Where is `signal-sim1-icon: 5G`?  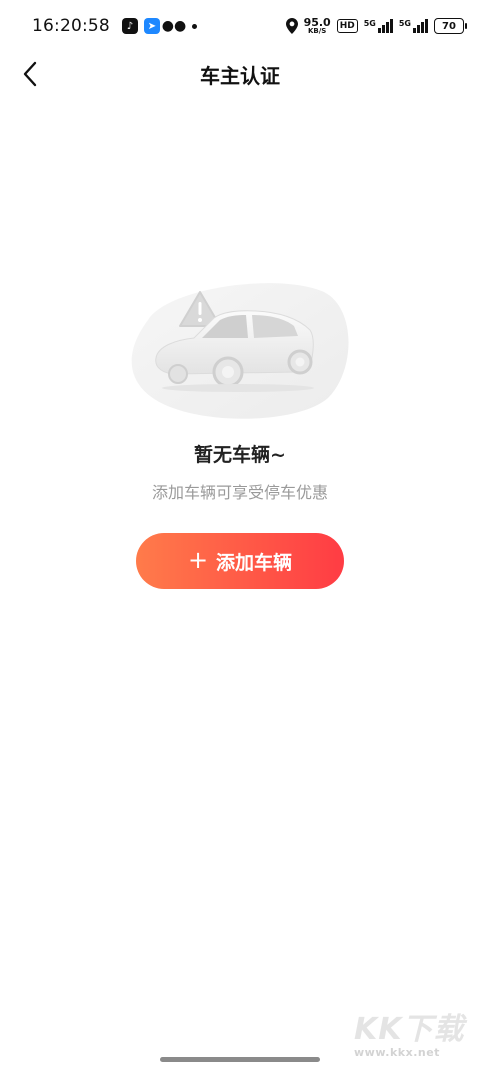
signal-sim1-icon: 5G is located at coordinates (378, 26).